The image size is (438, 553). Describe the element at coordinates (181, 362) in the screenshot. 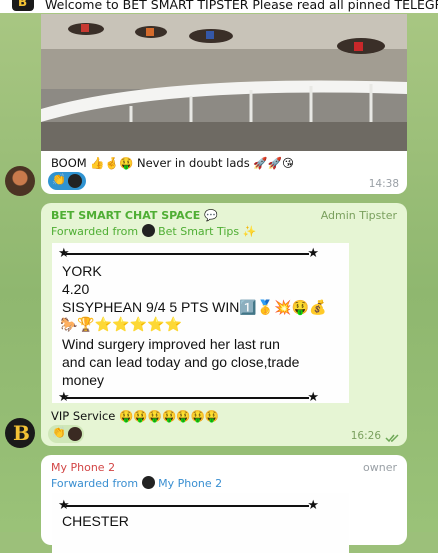

I see `tip-comment-2: and can lead today and go close,trade` at that location.